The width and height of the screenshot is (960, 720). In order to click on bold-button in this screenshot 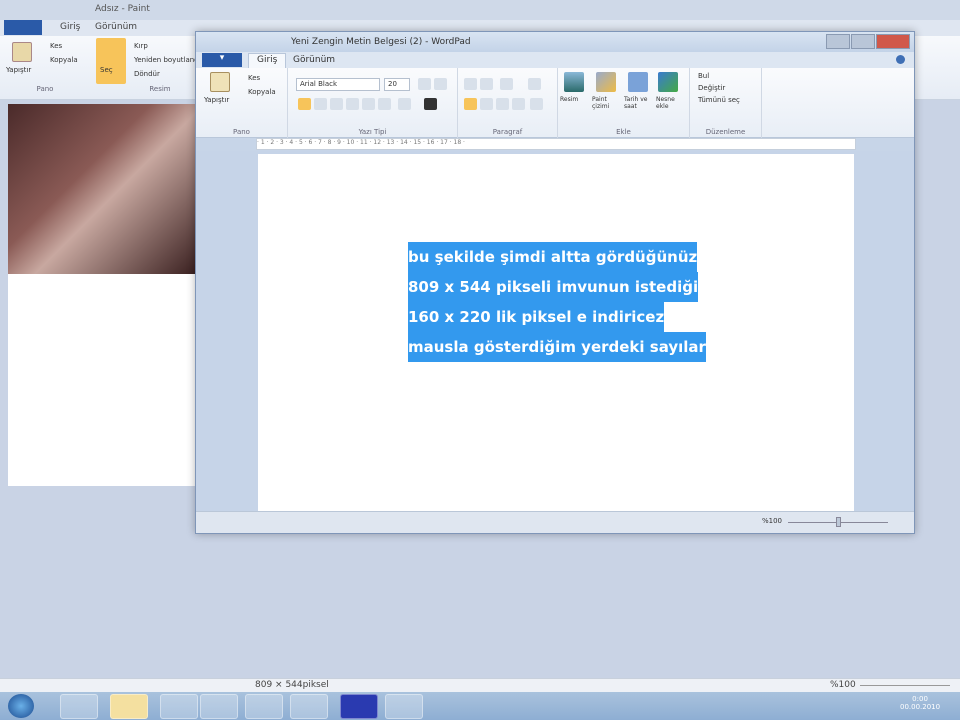, I will do `click(304, 104)`.